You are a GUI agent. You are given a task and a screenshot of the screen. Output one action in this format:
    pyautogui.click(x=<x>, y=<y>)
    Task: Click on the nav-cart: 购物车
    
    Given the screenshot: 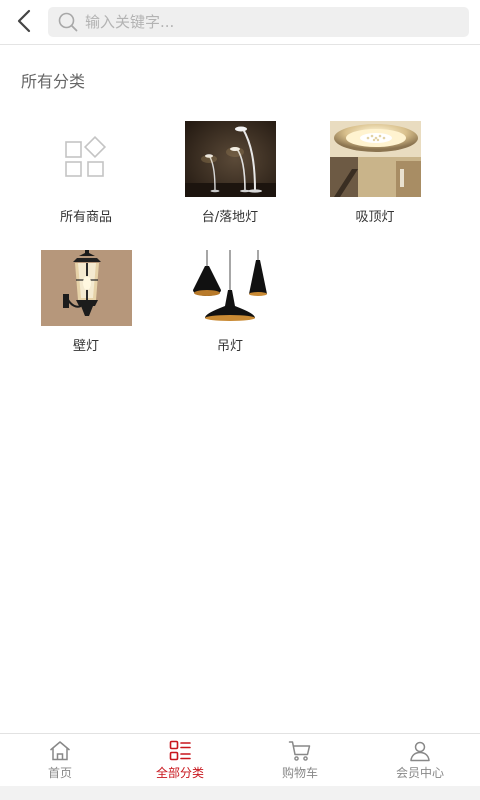 What is the action you would take?
    pyautogui.click(x=300, y=760)
    